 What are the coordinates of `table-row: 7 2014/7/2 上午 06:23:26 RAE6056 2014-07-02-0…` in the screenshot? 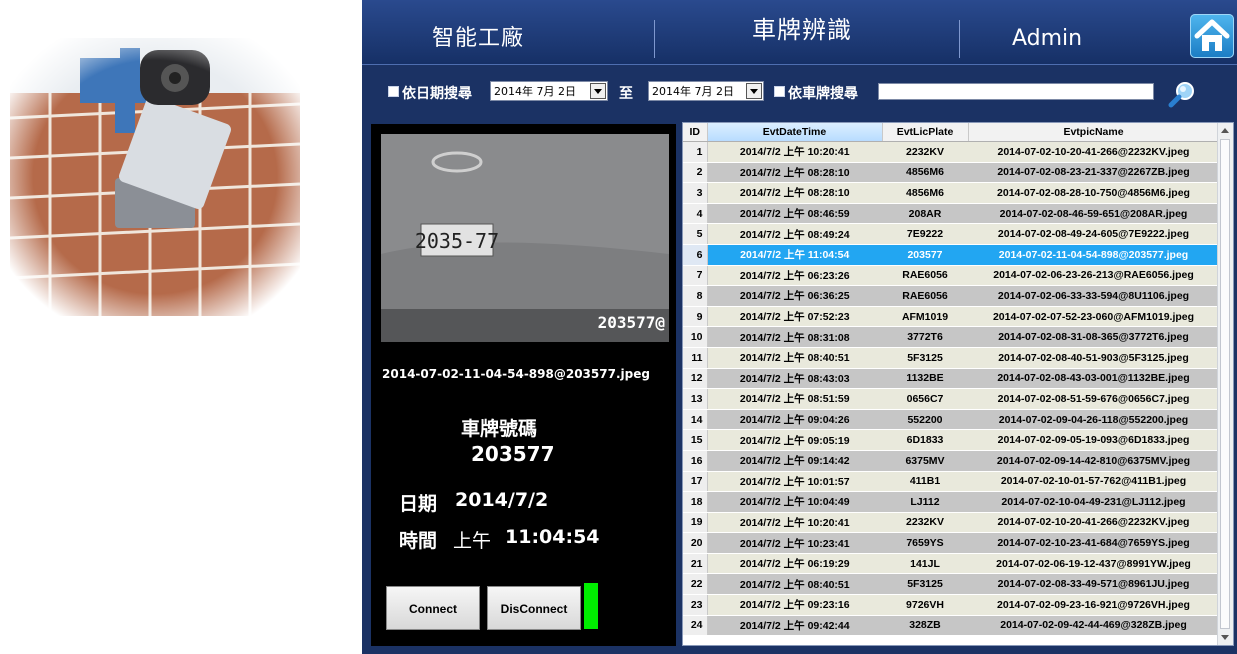 It's located at (951, 276).